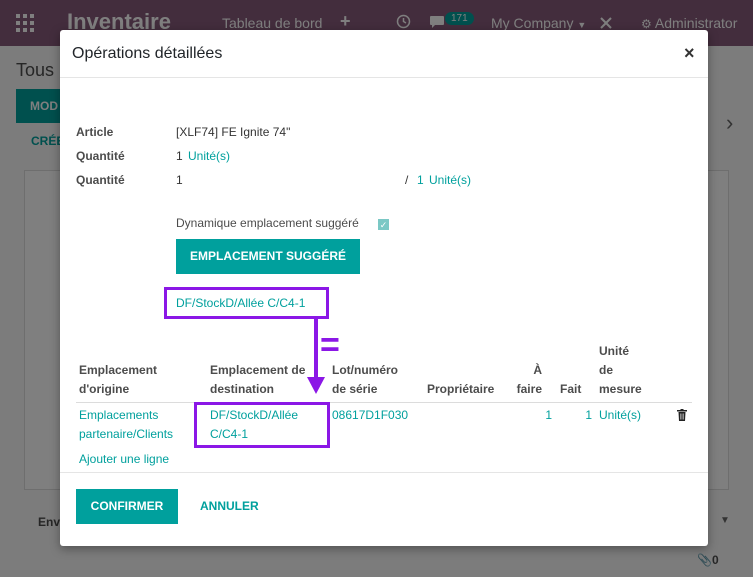 The image size is (753, 577). I want to click on table-header-divider, so click(384, 402).